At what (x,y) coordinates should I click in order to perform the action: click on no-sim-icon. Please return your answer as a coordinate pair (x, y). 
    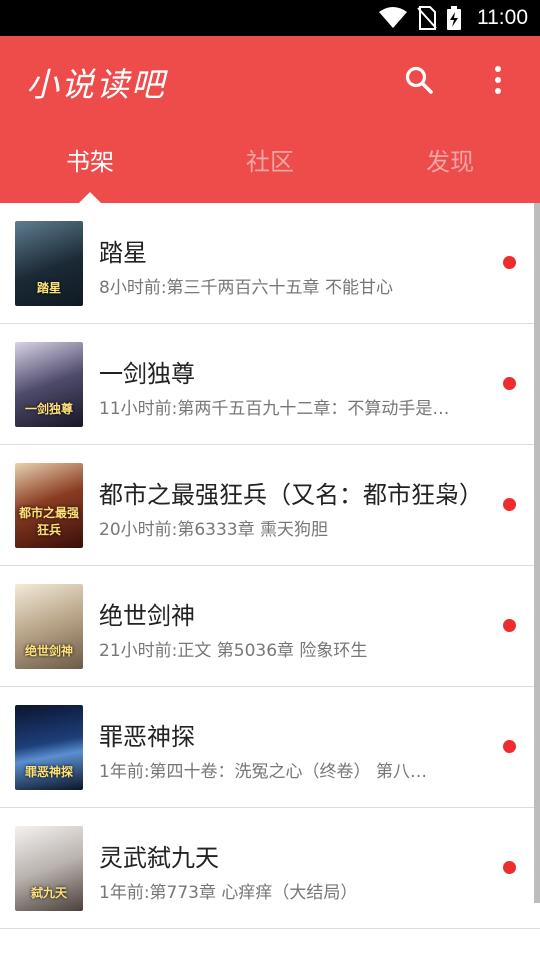
    Looking at the image, I should click on (427, 18).